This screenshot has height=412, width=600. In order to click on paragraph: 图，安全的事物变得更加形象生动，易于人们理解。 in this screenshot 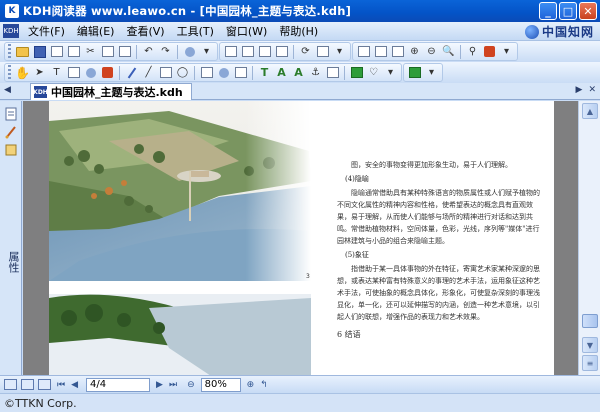, I will do `click(431, 165)`.